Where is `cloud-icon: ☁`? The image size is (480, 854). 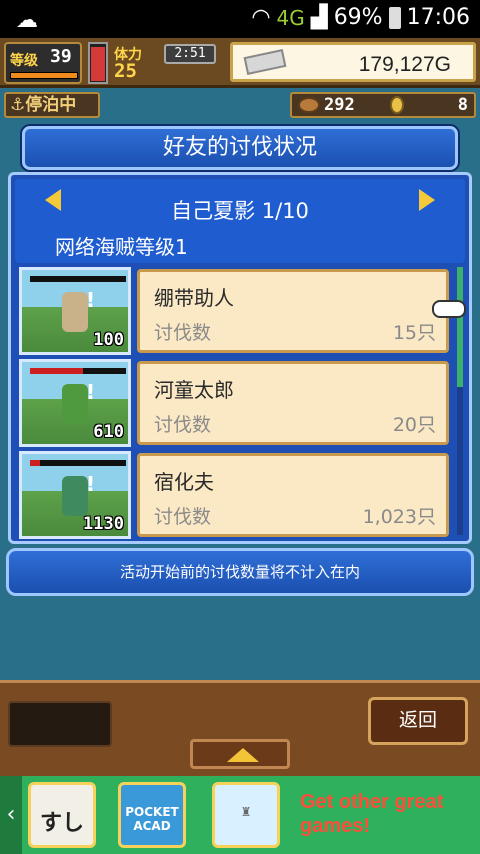
cloud-icon: ☁ is located at coordinates (27, 20).